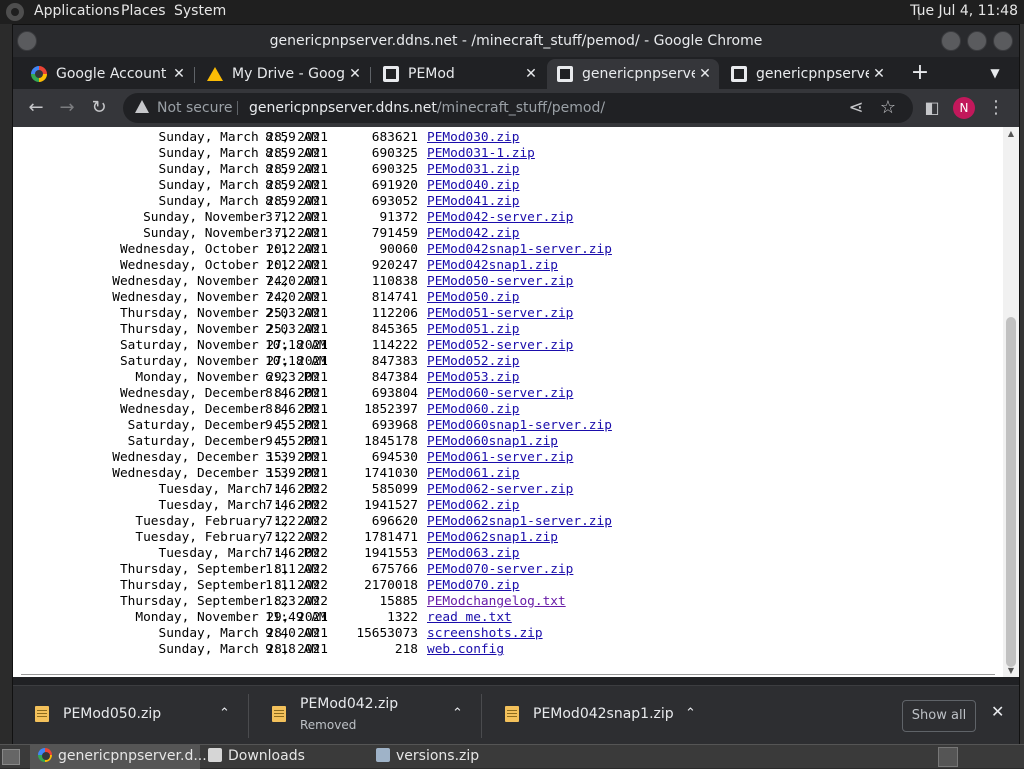 This screenshot has height=769, width=1024. What do you see at coordinates (807, 74) in the screenshot?
I see `tab-genericpnpserver: genericpnpserver.ddns.net ✕` at bounding box center [807, 74].